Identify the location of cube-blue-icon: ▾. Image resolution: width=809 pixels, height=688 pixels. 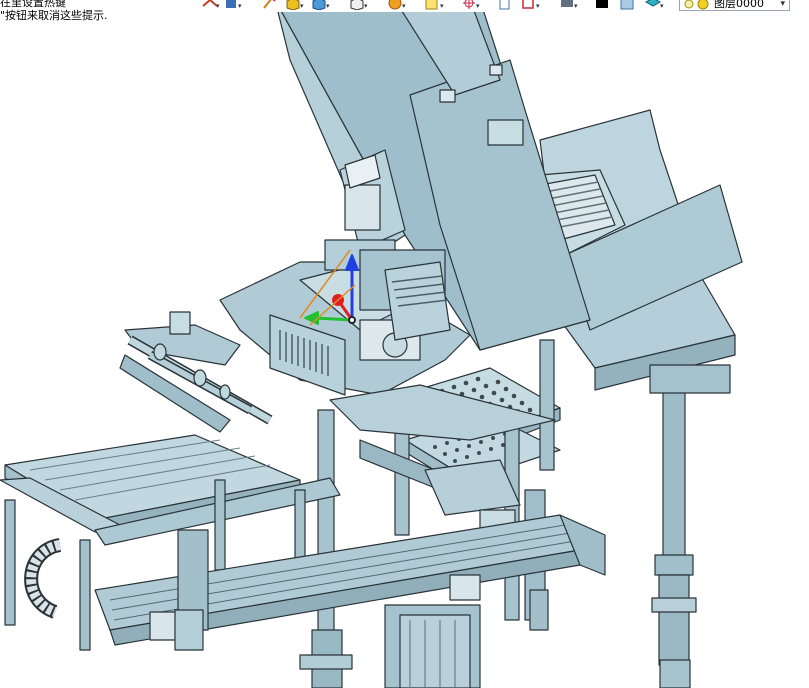
(321, 5).